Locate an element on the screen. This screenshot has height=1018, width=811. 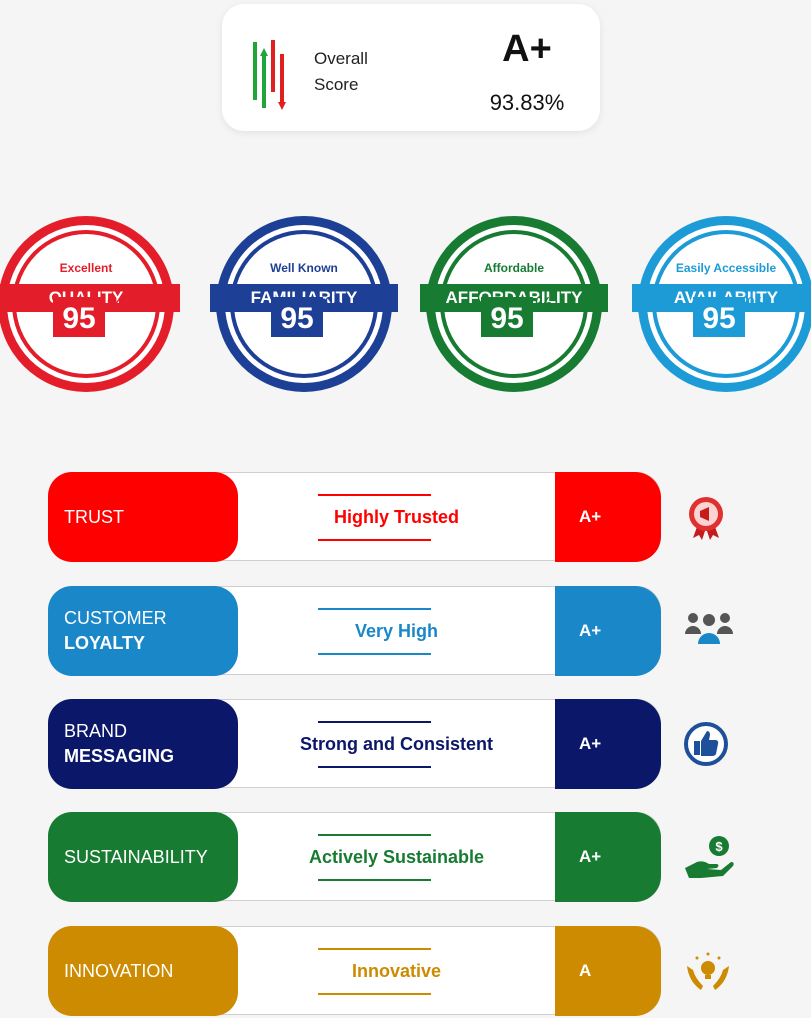
rating-category: INNOVATION is located at coordinates (143, 971).